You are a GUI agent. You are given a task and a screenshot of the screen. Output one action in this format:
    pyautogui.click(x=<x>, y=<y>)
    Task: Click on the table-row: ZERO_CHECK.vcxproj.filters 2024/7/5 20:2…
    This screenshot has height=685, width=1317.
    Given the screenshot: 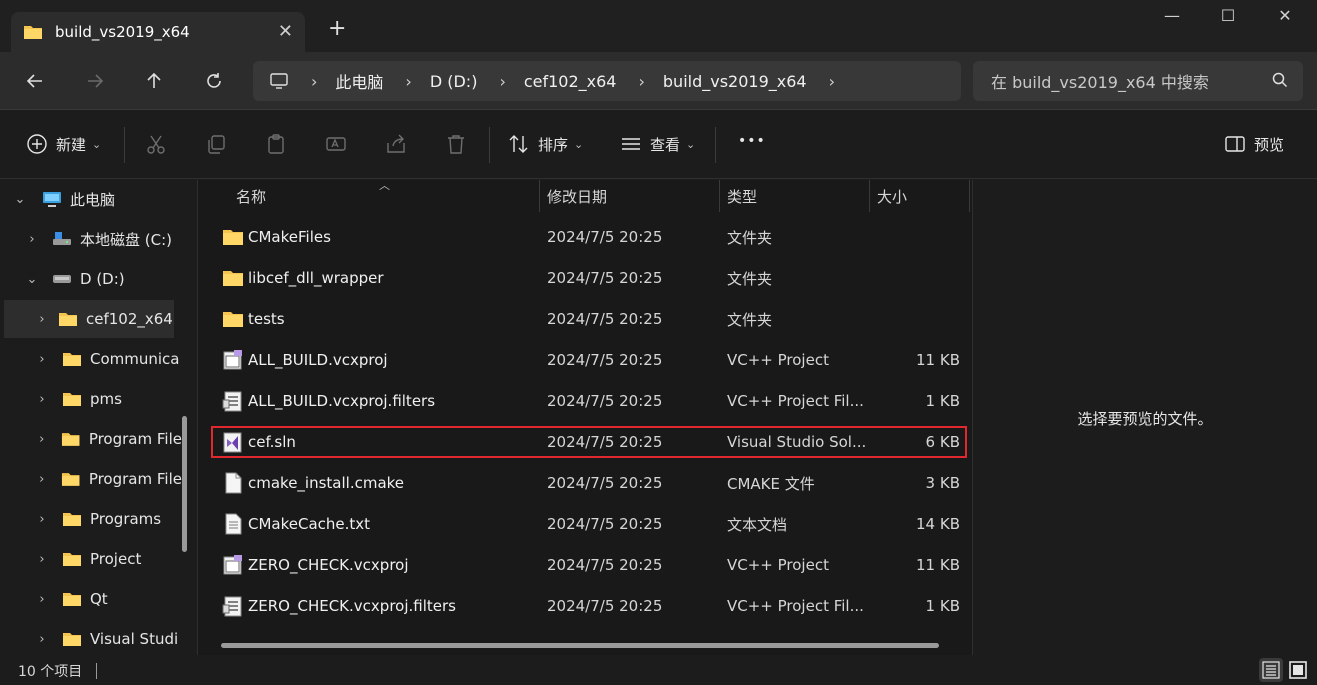 What is the action you would take?
    pyautogui.click(x=589, y=606)
    